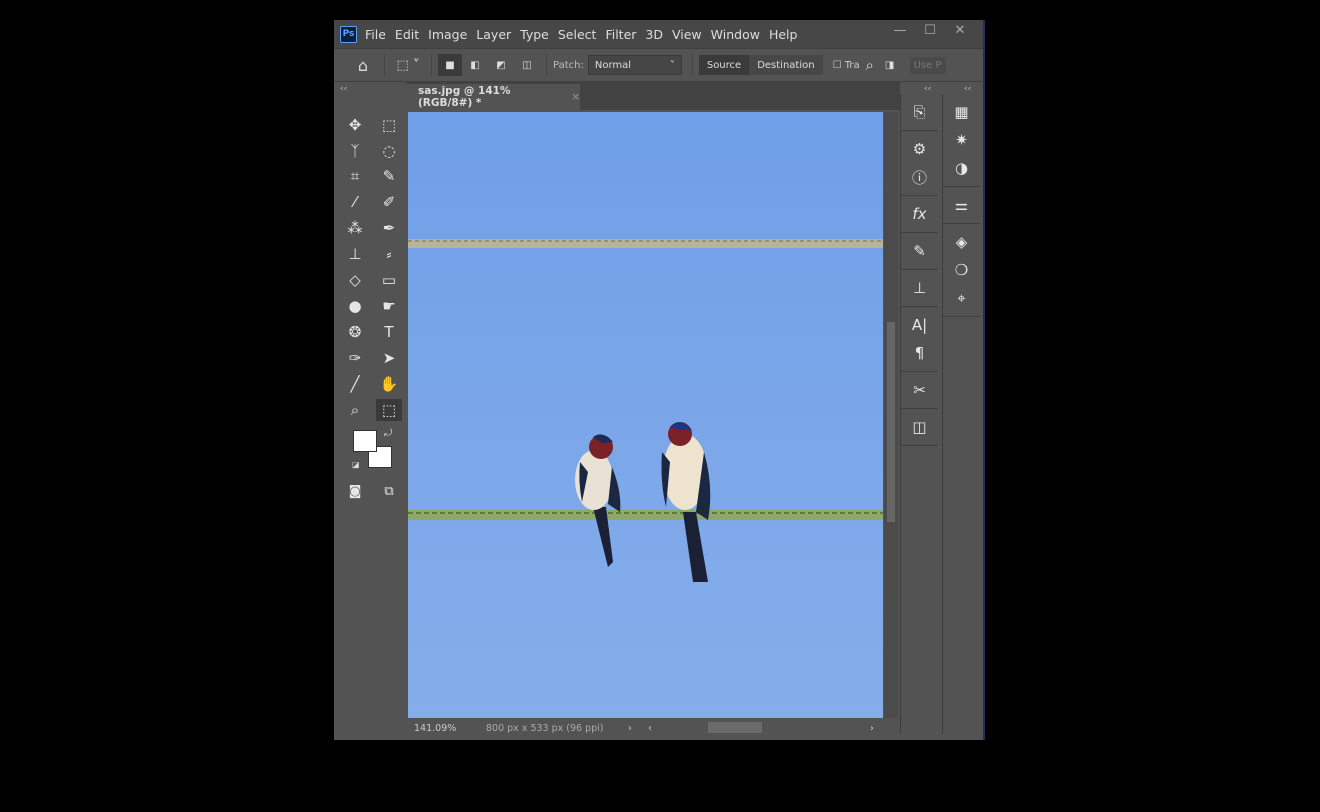  I want to click on smudge-tool-icon: ☛, so click(389, 306).